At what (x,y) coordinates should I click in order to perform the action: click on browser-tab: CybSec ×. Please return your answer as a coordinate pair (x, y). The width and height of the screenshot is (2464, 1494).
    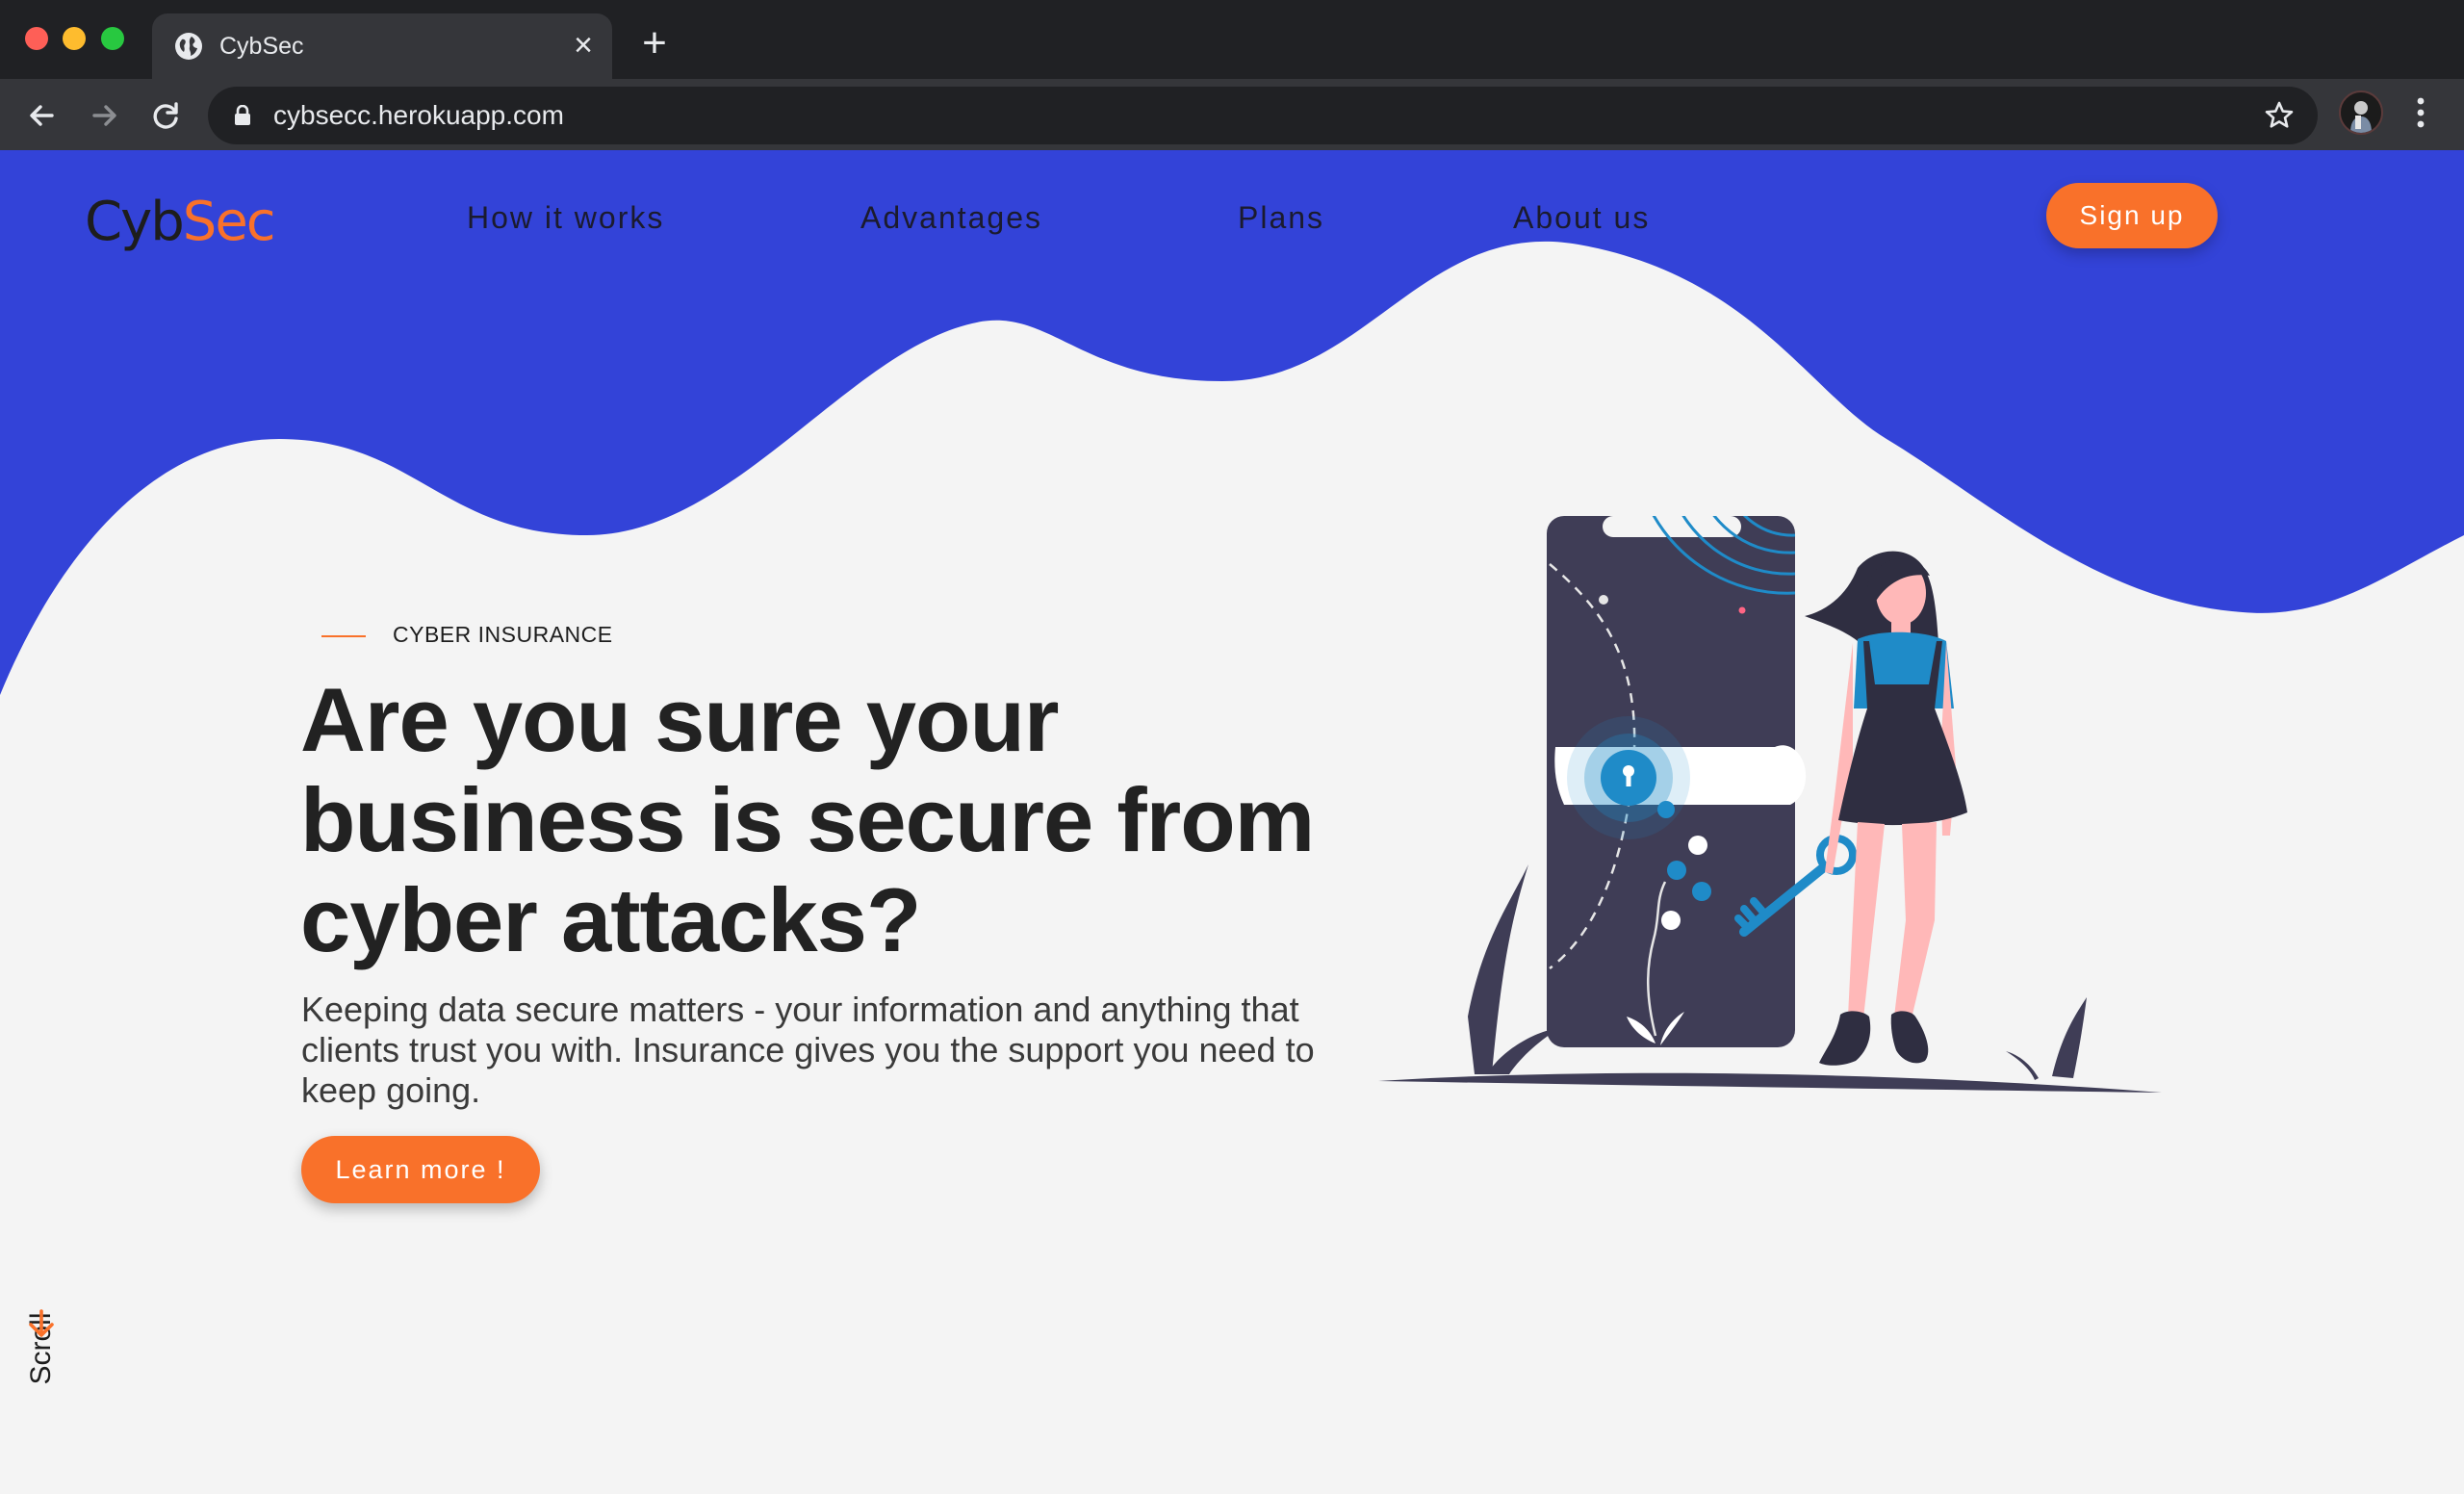
    Looking at the image, I should click on (382, 46).